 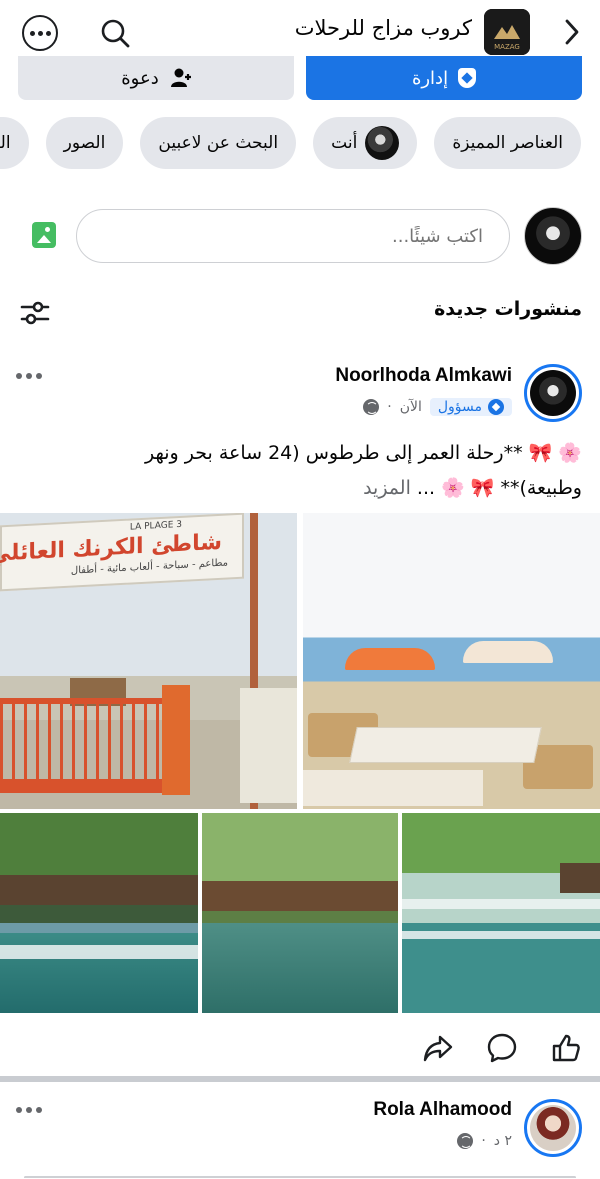 I want to click on filter-sliders-icon, so click(x=35, y=313).